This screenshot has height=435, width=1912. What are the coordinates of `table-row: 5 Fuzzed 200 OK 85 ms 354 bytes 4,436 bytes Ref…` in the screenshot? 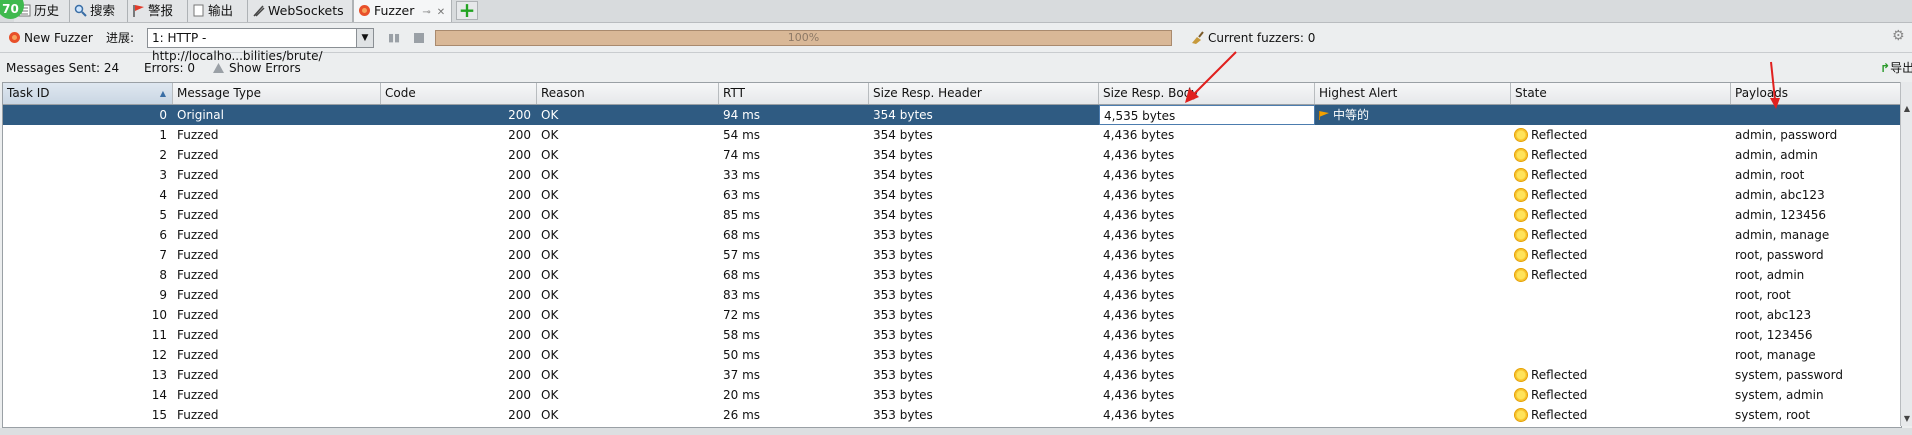 It's located at (952, 215).